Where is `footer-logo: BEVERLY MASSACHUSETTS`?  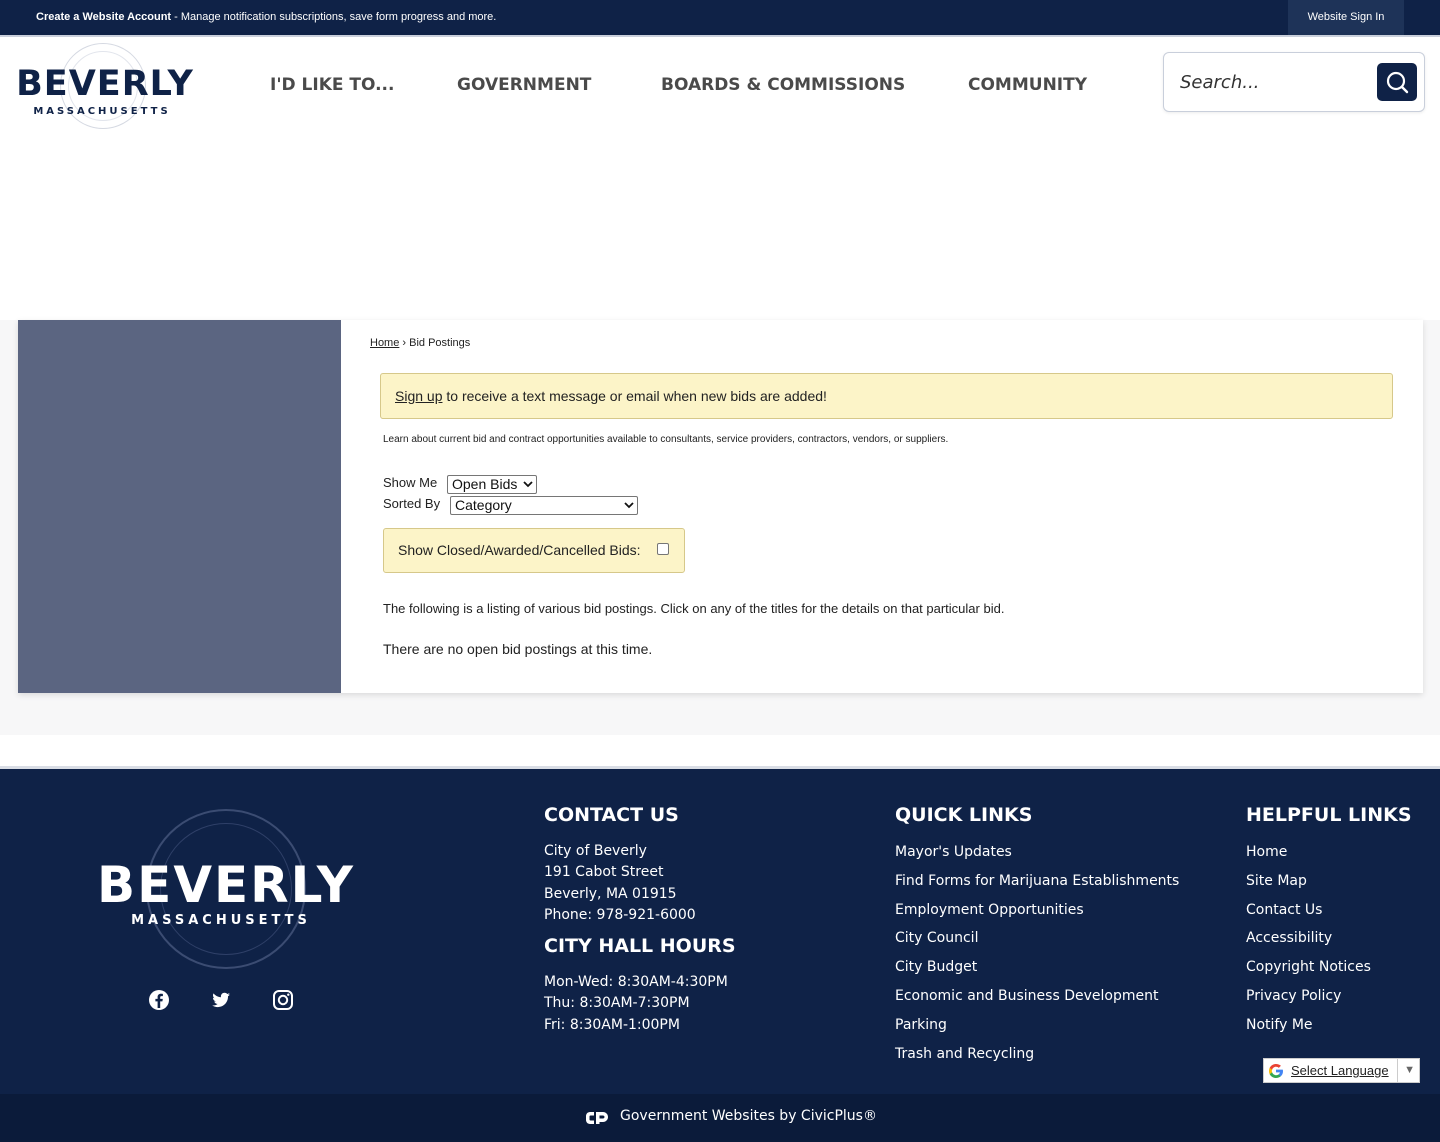 footer-logo: BEVERLY MASSACHUSETTS is located at coordinates (226, 889).